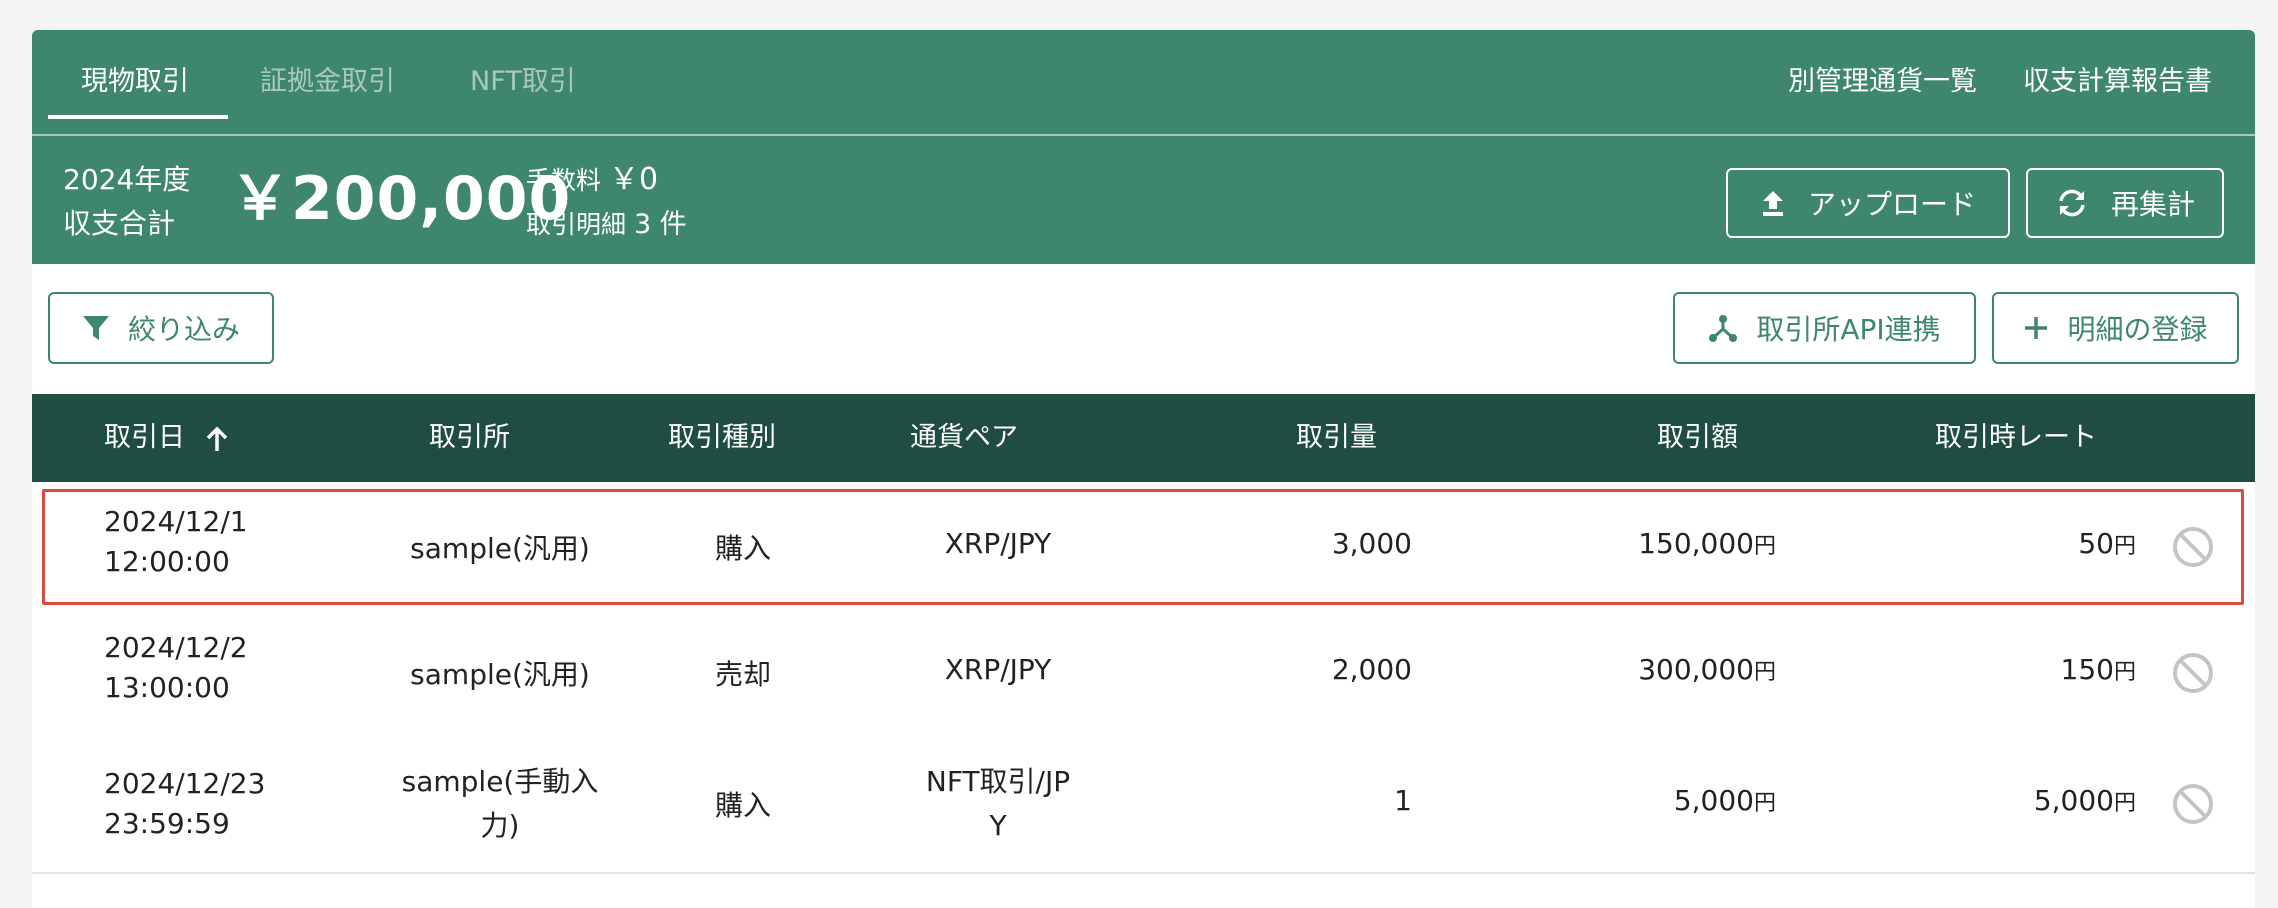  I want to click on row-date-day: 2024/12/23, so click(185, 783).